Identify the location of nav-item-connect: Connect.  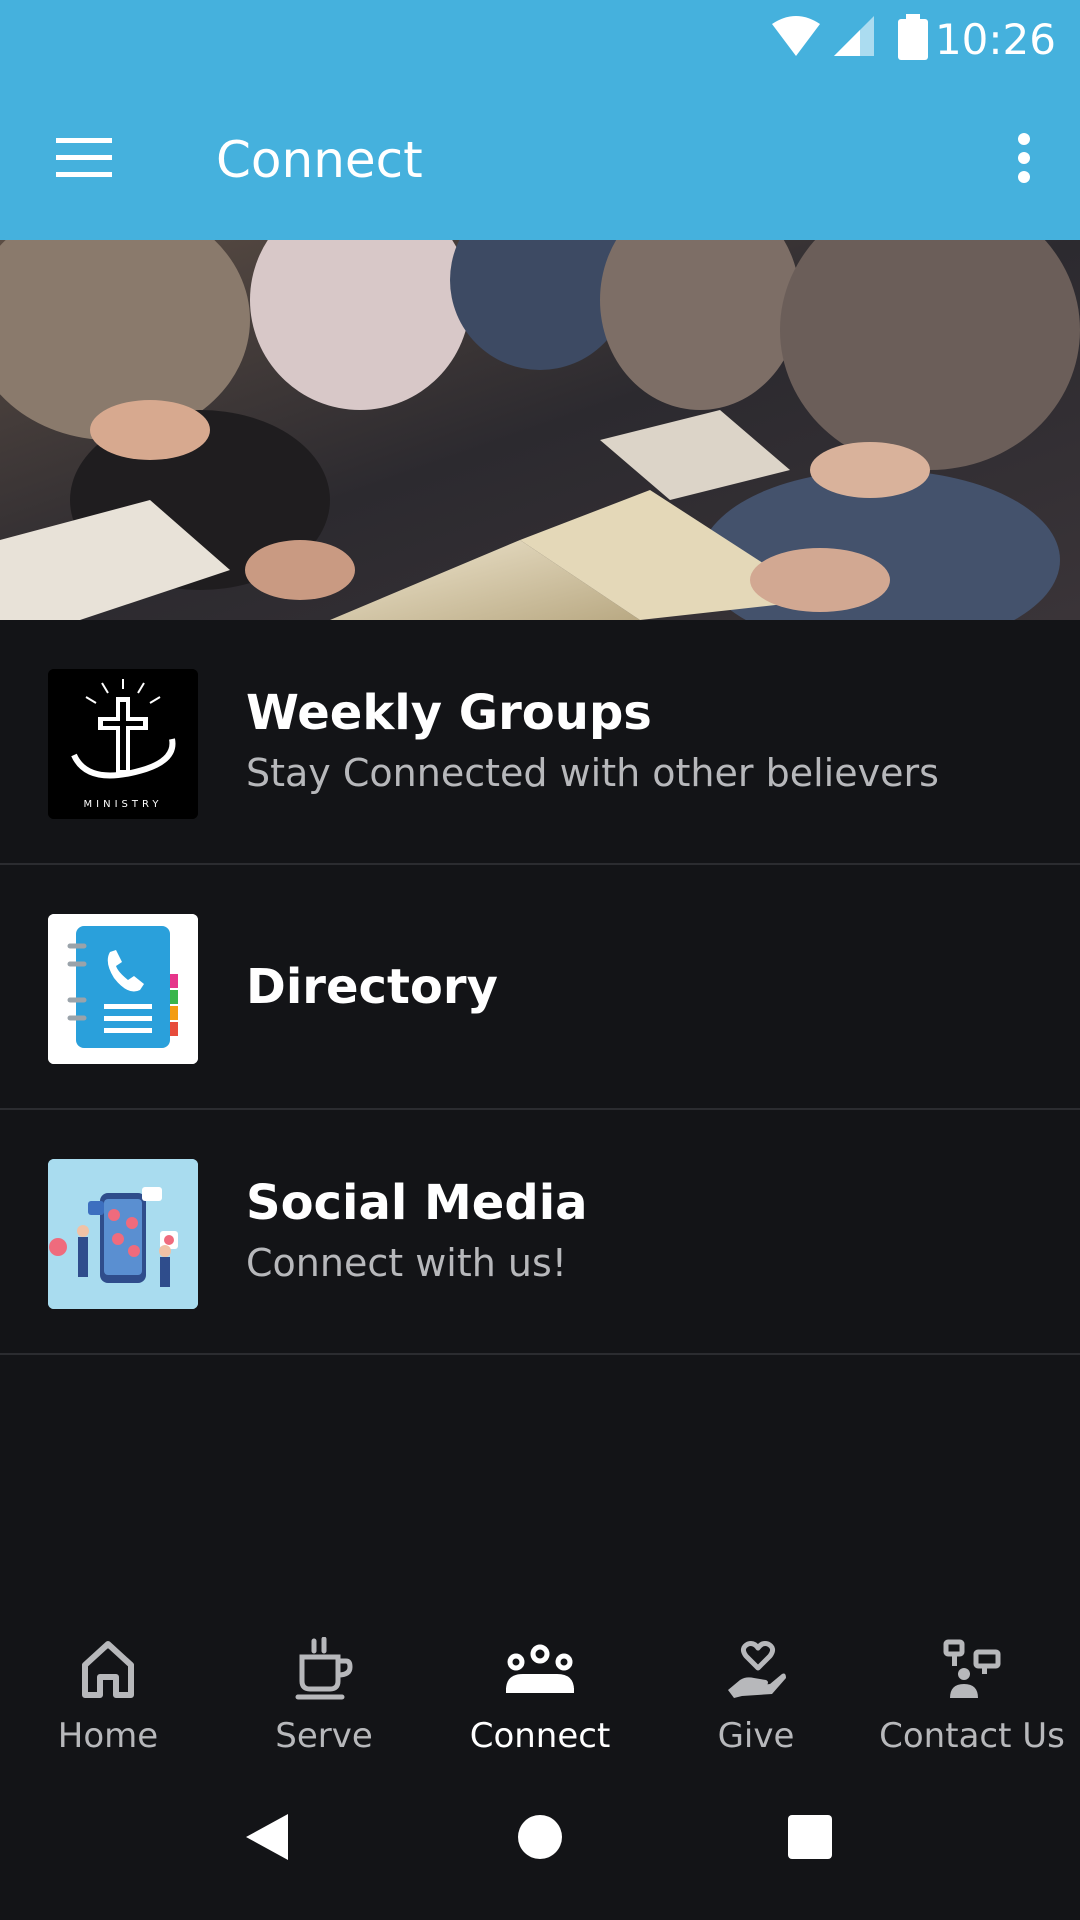
(540, 1690).